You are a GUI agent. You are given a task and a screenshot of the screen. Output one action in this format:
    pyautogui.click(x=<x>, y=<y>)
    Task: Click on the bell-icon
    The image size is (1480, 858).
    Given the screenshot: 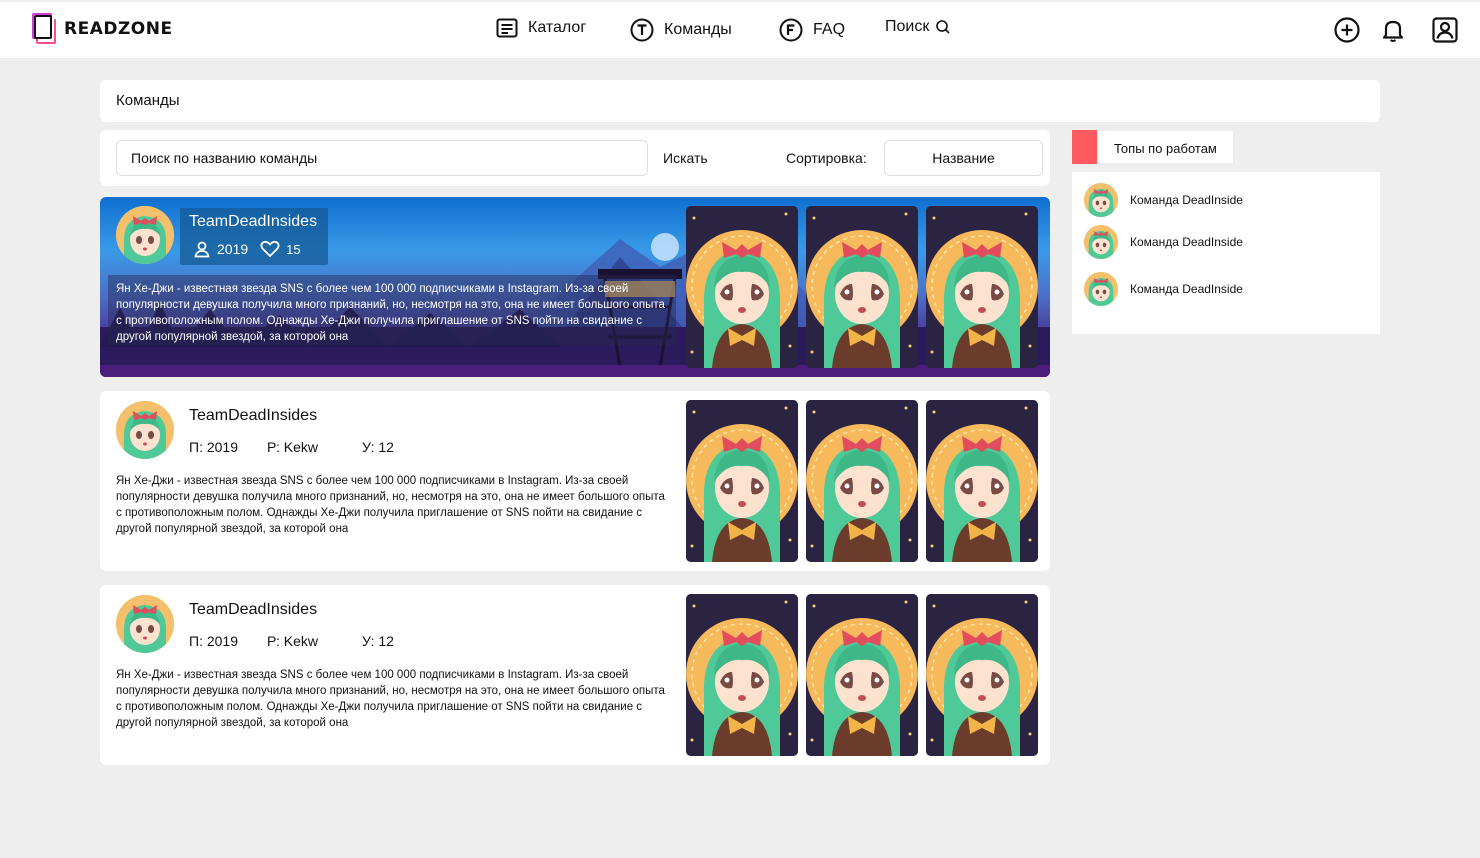 What is the action you would take?
    pyautogui.click(x=1393, y=30)
    